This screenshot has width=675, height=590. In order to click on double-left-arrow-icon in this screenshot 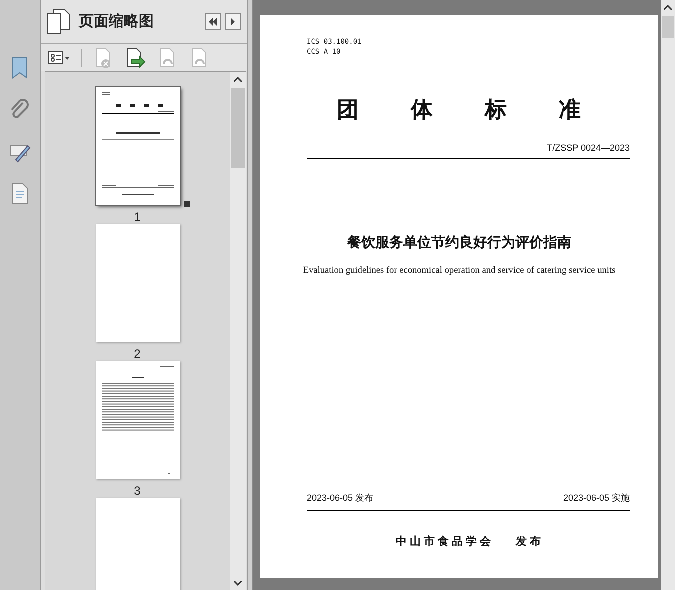, I will do `click(213, 22)`.